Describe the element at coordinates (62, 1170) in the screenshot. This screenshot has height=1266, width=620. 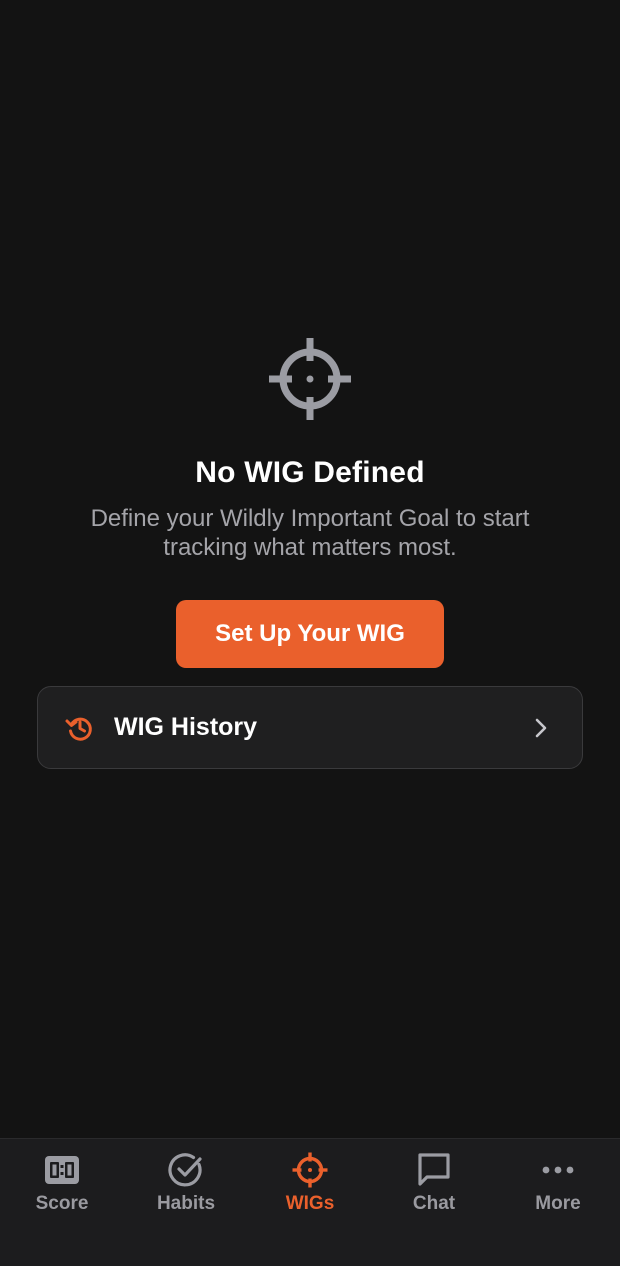
I see `scoreboard-icon` at that location.